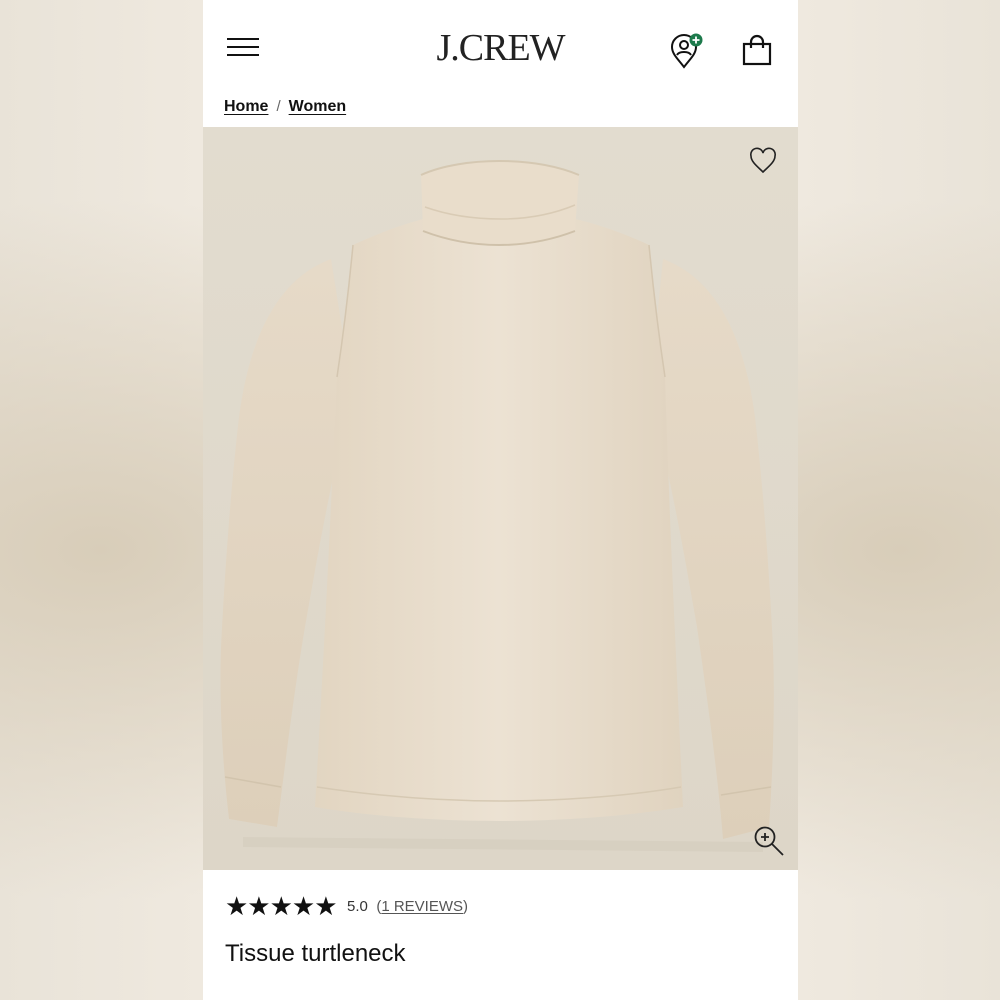 Image resolution: width=1000 pixels, height=1000 pixels. Describe the element at coordinates (465, 906) in the screenshot. I see `reviews-close-paren: )` at that location.